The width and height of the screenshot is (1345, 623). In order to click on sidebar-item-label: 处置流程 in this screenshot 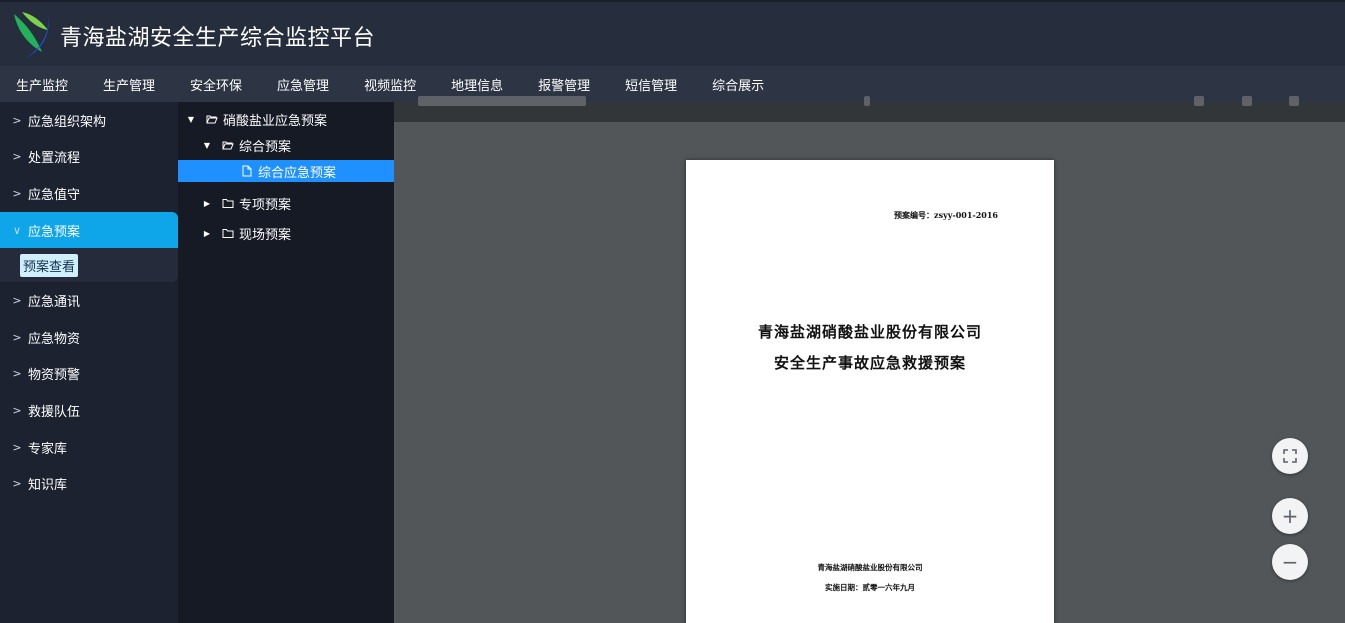, I will do `click(54, 159)`.